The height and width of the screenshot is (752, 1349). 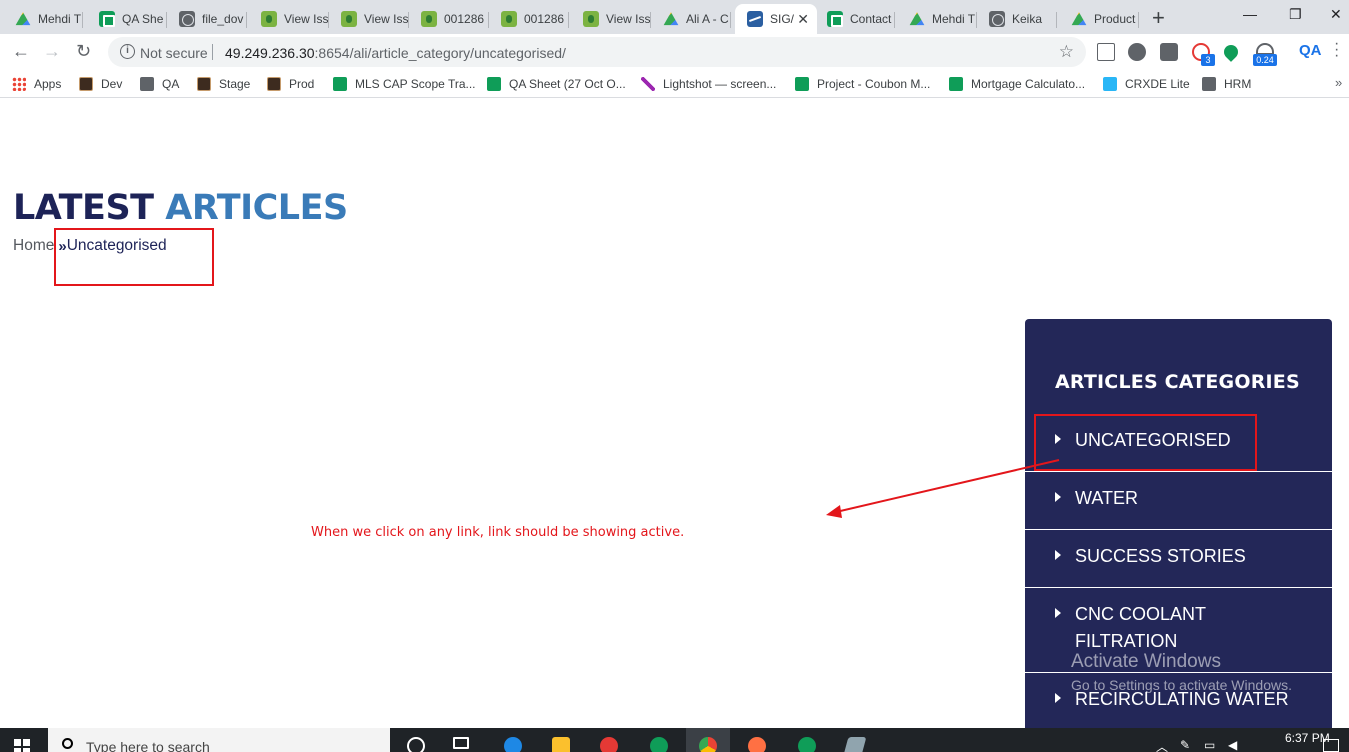 I want to click on bookmark-item: QA, so click(x=159, y=84).